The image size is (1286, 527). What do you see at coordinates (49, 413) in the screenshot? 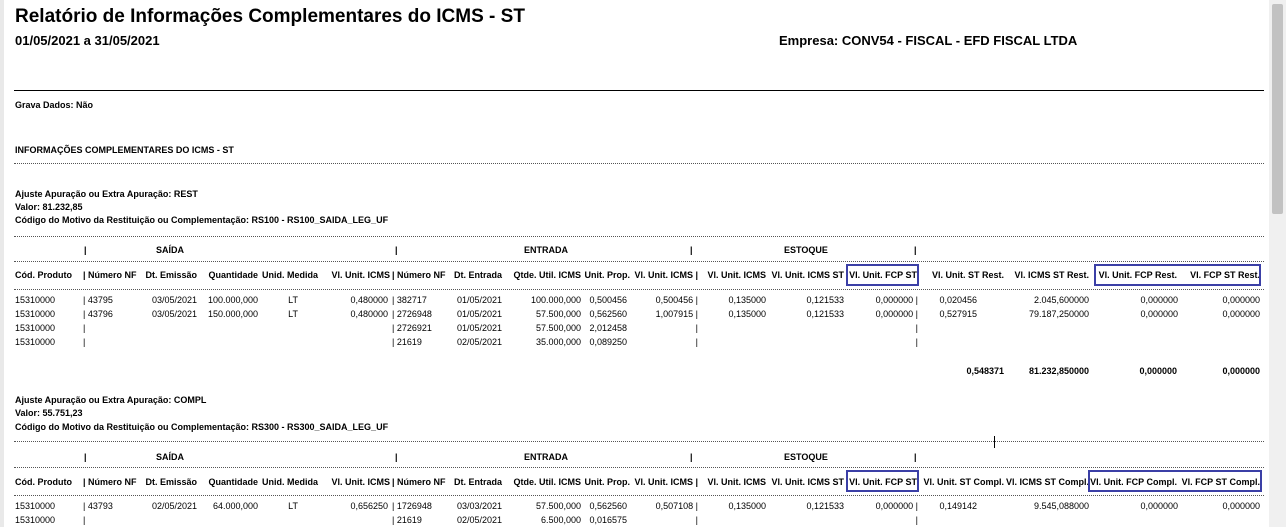
I see `block2-valor: Valor: 55.751,23` at bounding box center [49, 413].